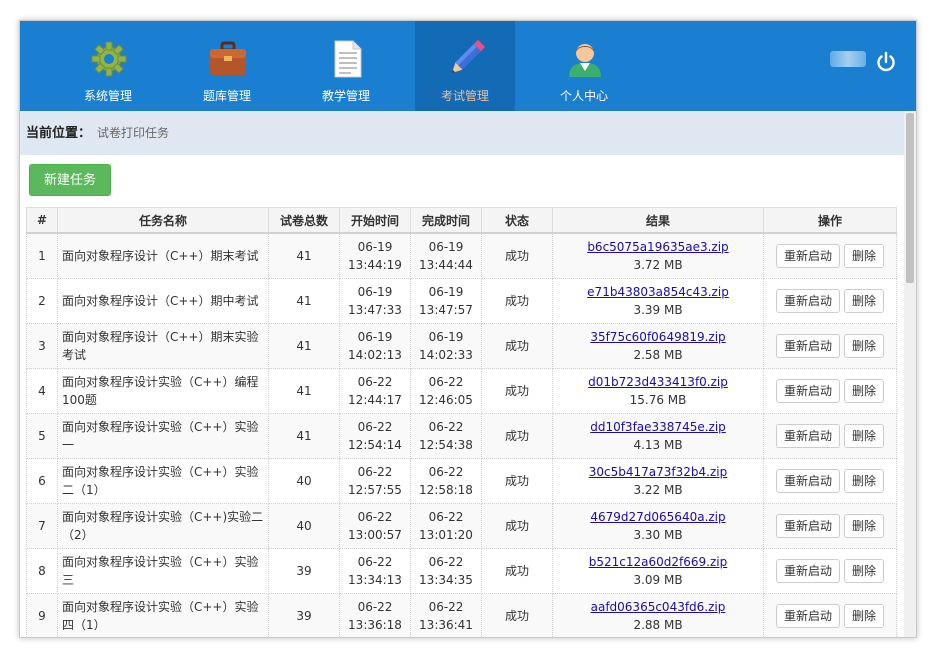 Image resolution: width=936 pixels, height=654 pixels. I want to click on start-time: 06-22 12:54:14, so click(375, 436).